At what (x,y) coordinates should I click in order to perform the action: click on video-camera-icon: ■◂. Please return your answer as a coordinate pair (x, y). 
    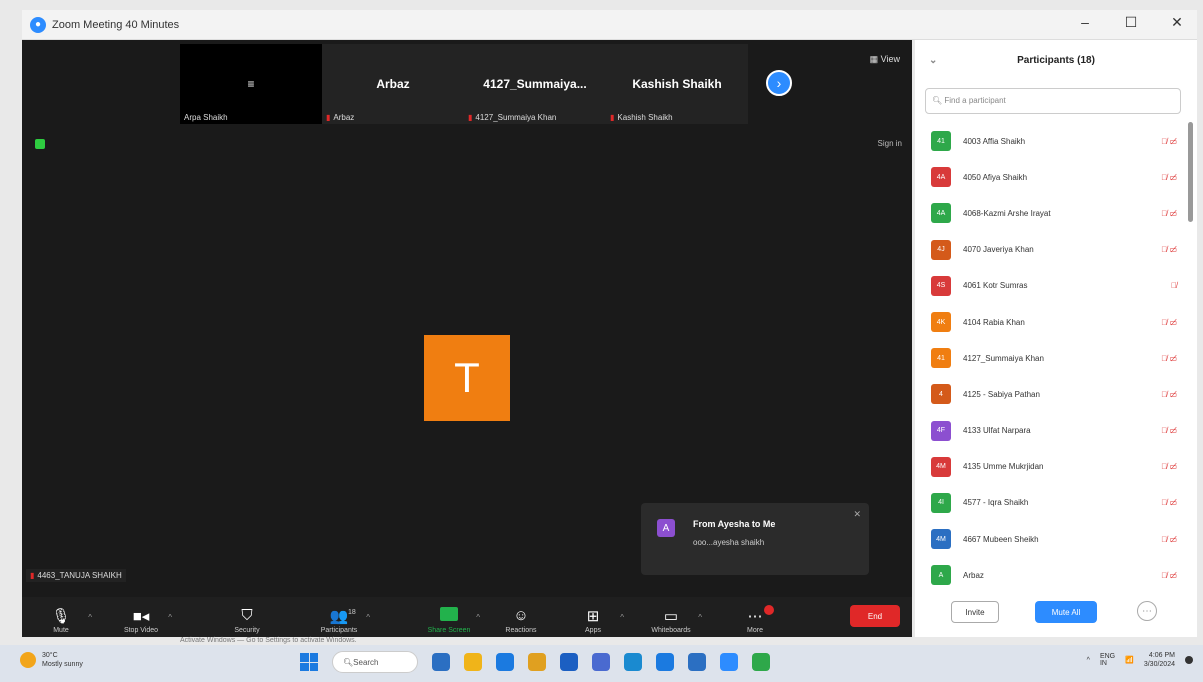
    Looking at the image, I should click on (141, 616).